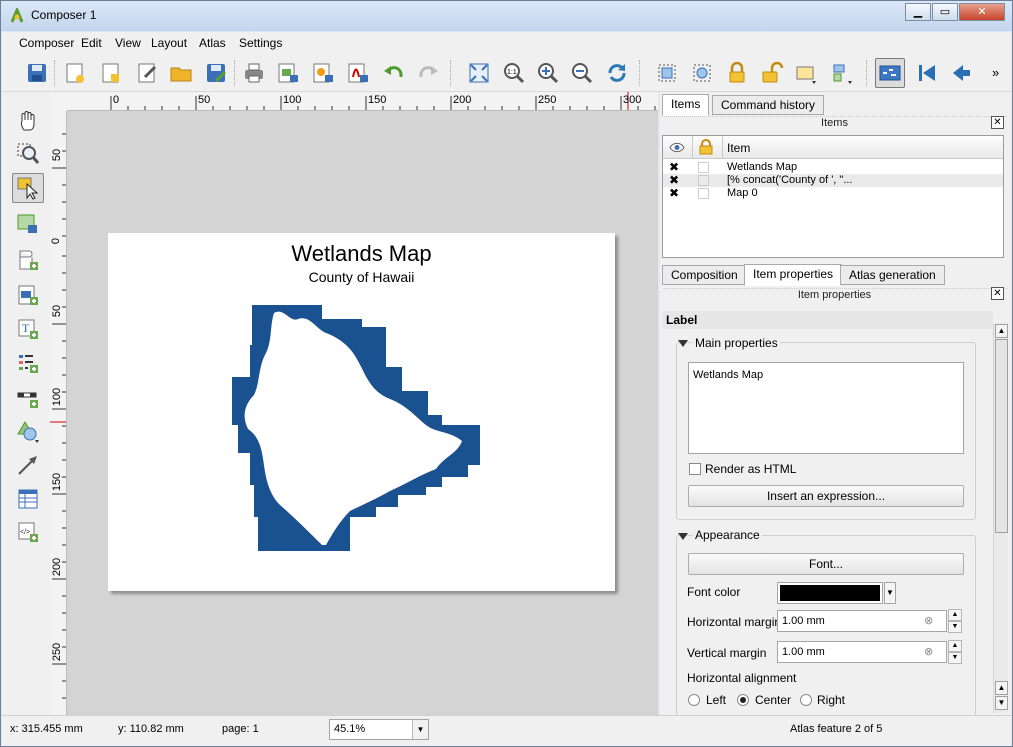  I want to click on print-icon, so click(254, 73).